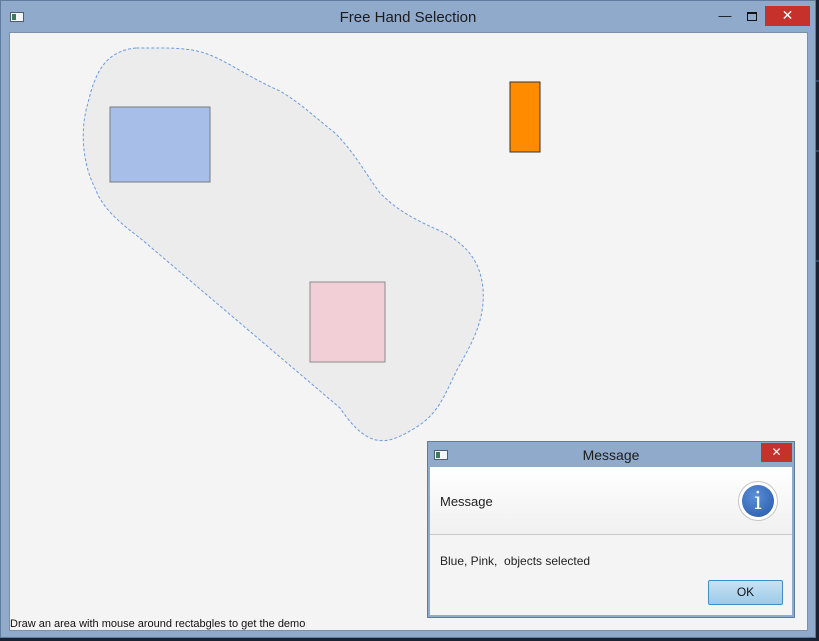 Image resolution: width=819 pixels, height=641 pixels. I want to click on dialog-close-button: ✕, so click(776, 452).